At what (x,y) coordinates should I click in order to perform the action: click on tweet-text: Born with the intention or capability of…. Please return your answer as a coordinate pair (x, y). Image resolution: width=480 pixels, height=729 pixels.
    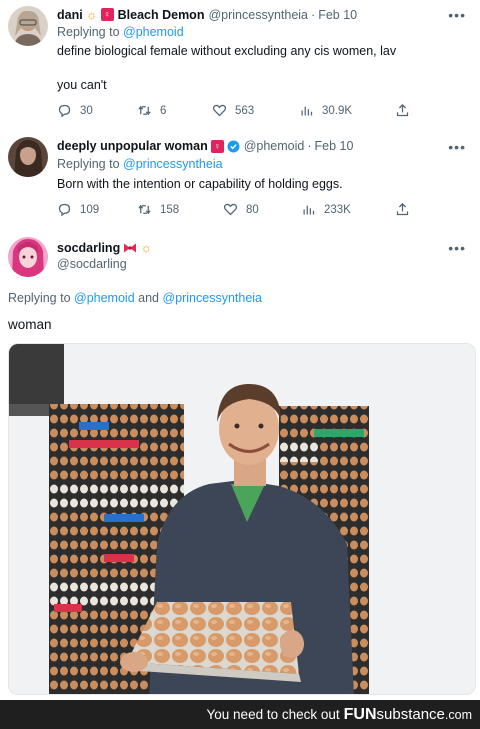
    Looking at the image, I should click on (200, 184).